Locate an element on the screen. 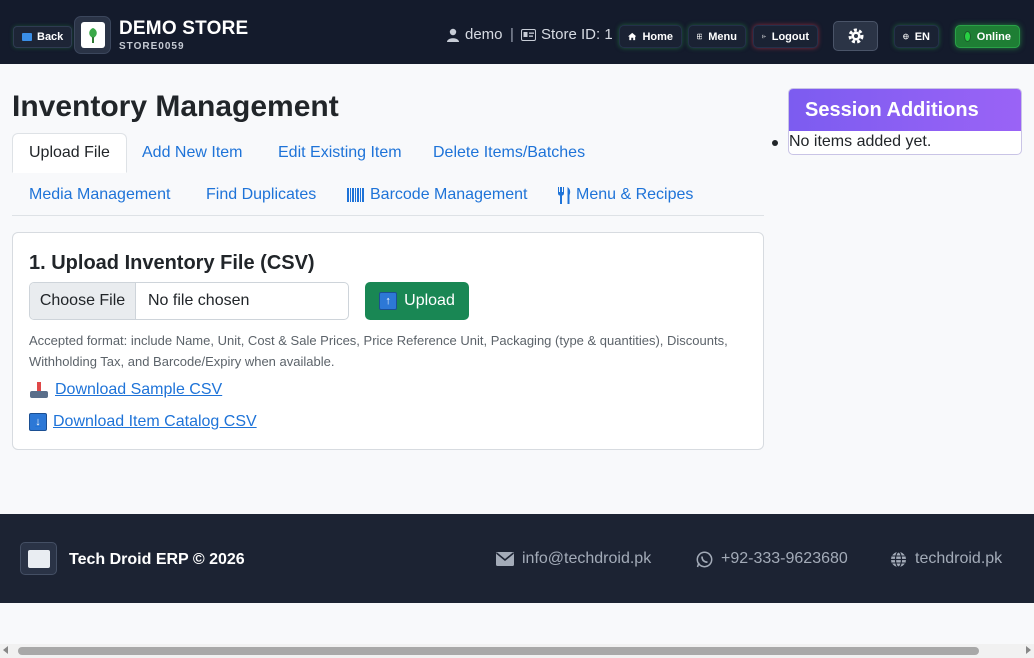 The height and width of the screenshot is (658, 1034). home-button: Home is located at coordinates (650, 36).